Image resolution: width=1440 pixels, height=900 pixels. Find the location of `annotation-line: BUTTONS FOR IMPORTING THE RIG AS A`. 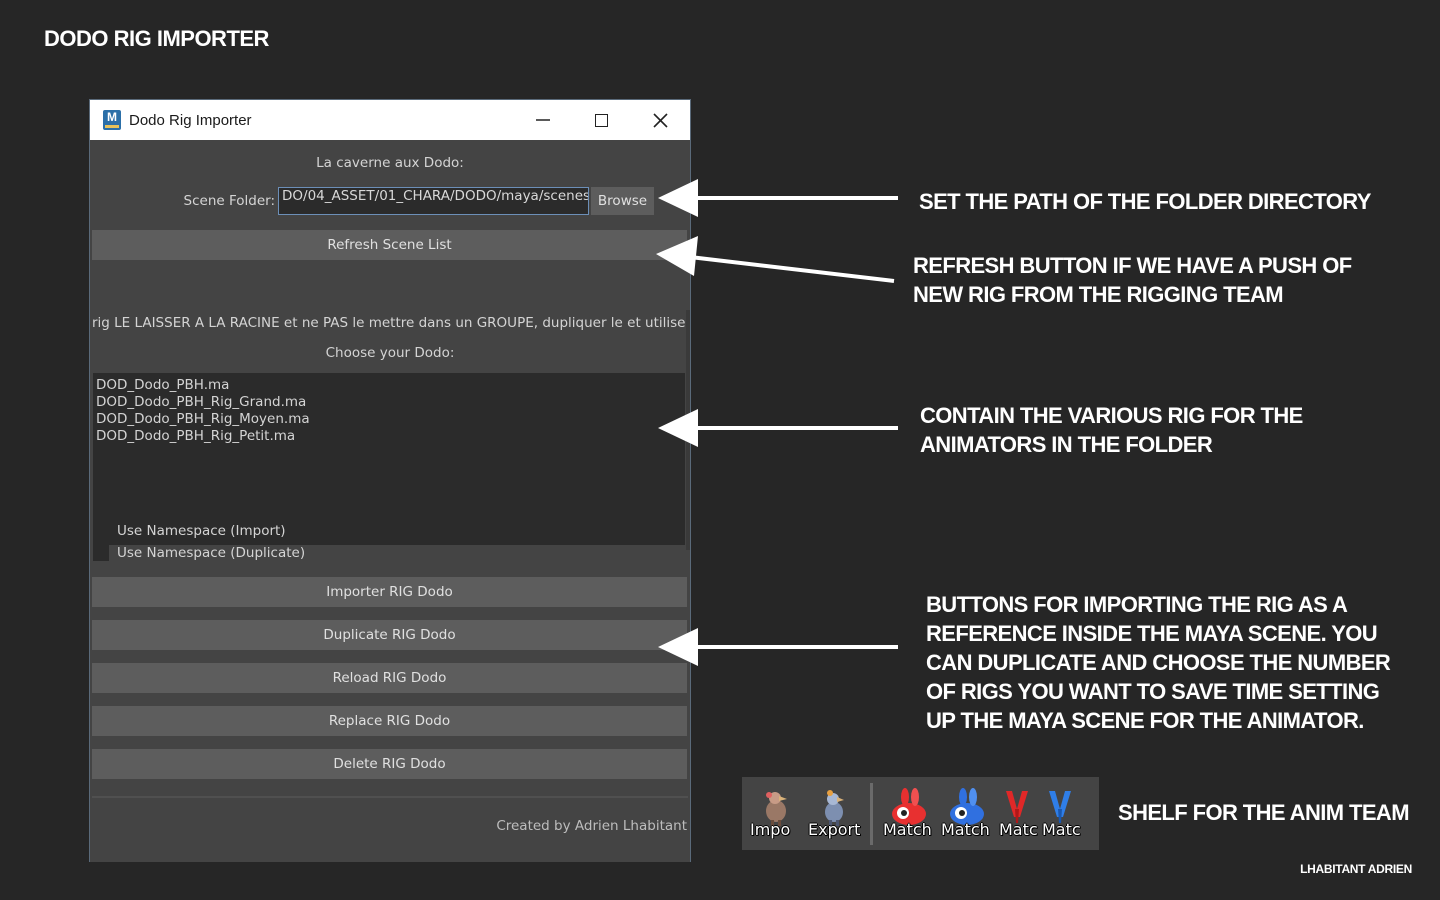

annotation-line: BUTTONS FOR IMPORTING THE RIG AS A is located at coordinates (1137, 604).